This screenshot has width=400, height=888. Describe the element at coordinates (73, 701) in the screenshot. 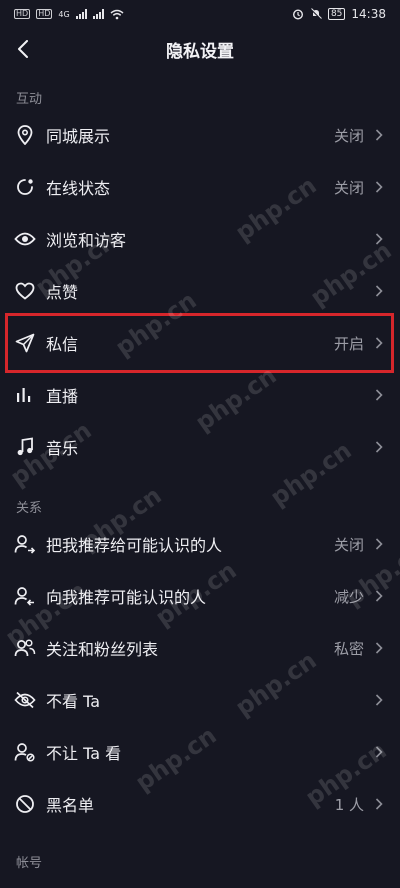

I see `row-label: 不看 Ta` at that location.